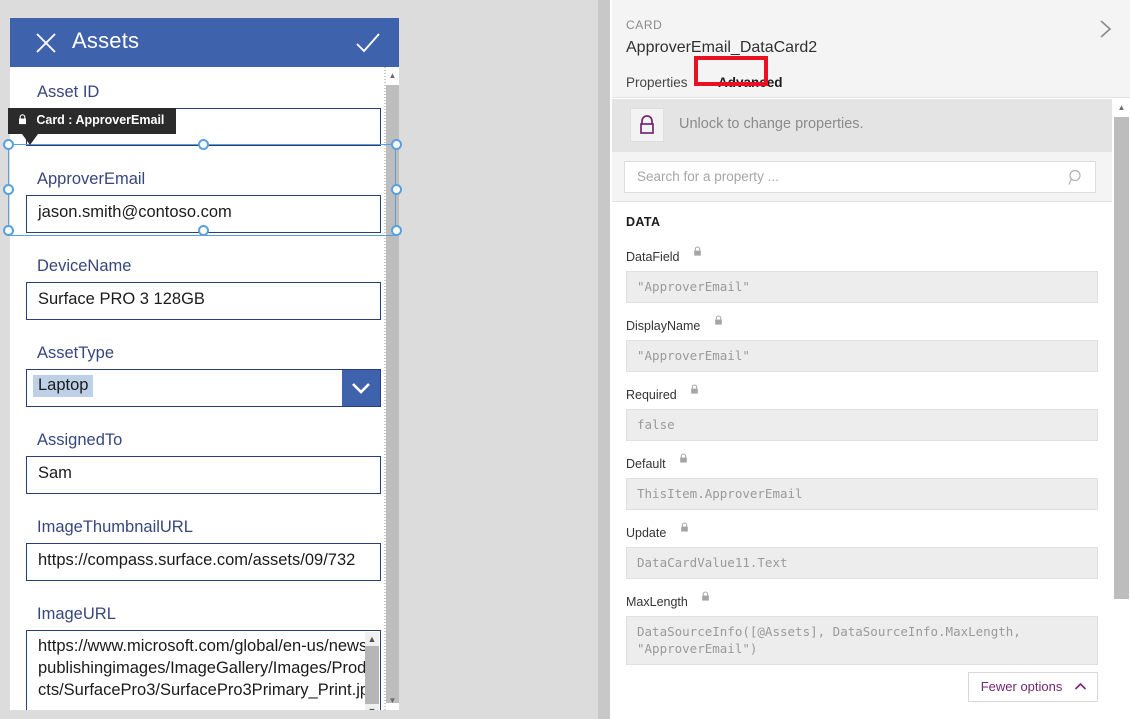 The image size is (1130, 719). What do you see at coordinates (8, 144) in the screenshot?
I see `resize-handle-top-left` at bounding box center [8, 144].